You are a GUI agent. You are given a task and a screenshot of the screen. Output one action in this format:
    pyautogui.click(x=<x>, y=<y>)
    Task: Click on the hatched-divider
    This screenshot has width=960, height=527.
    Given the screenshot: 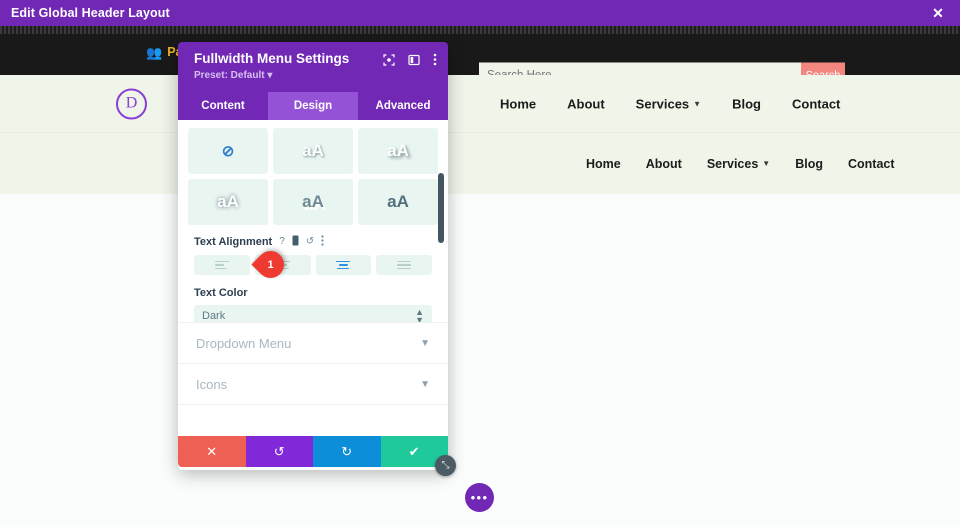 What is the action you would take?
    pyautogui.click(x=480, y=30)
    